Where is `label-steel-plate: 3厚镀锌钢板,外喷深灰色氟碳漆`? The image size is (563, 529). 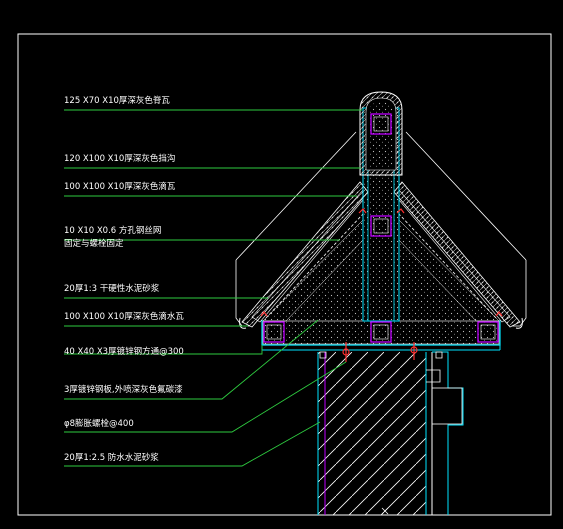 label-steel-plate: 3厚镀锌钢板,外喷深灰色氟碳漆 is located at coordinates (123, 389).